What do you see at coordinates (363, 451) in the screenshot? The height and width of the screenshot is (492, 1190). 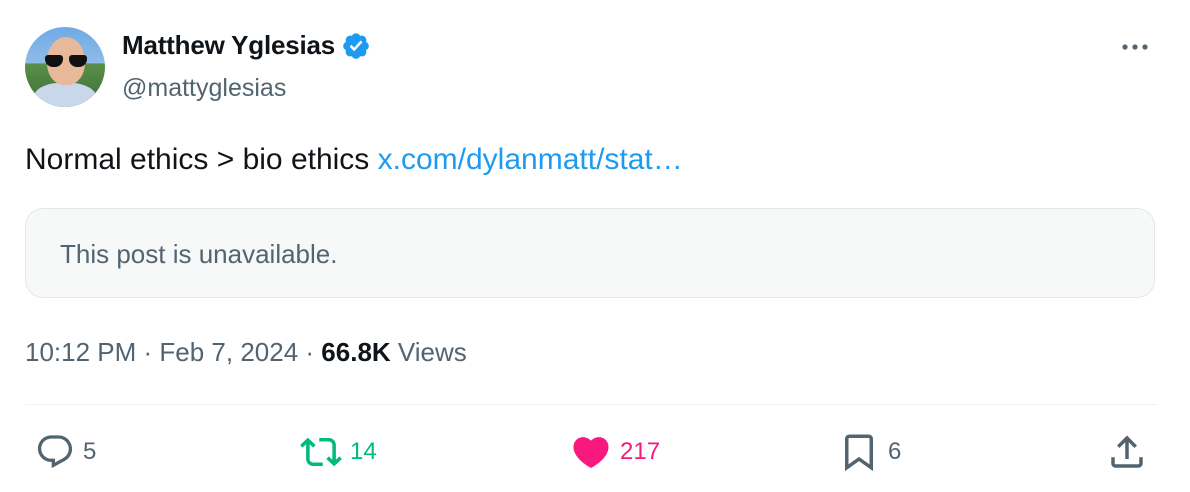 I see `repost-count: 14` at bounding box center [363, 451].